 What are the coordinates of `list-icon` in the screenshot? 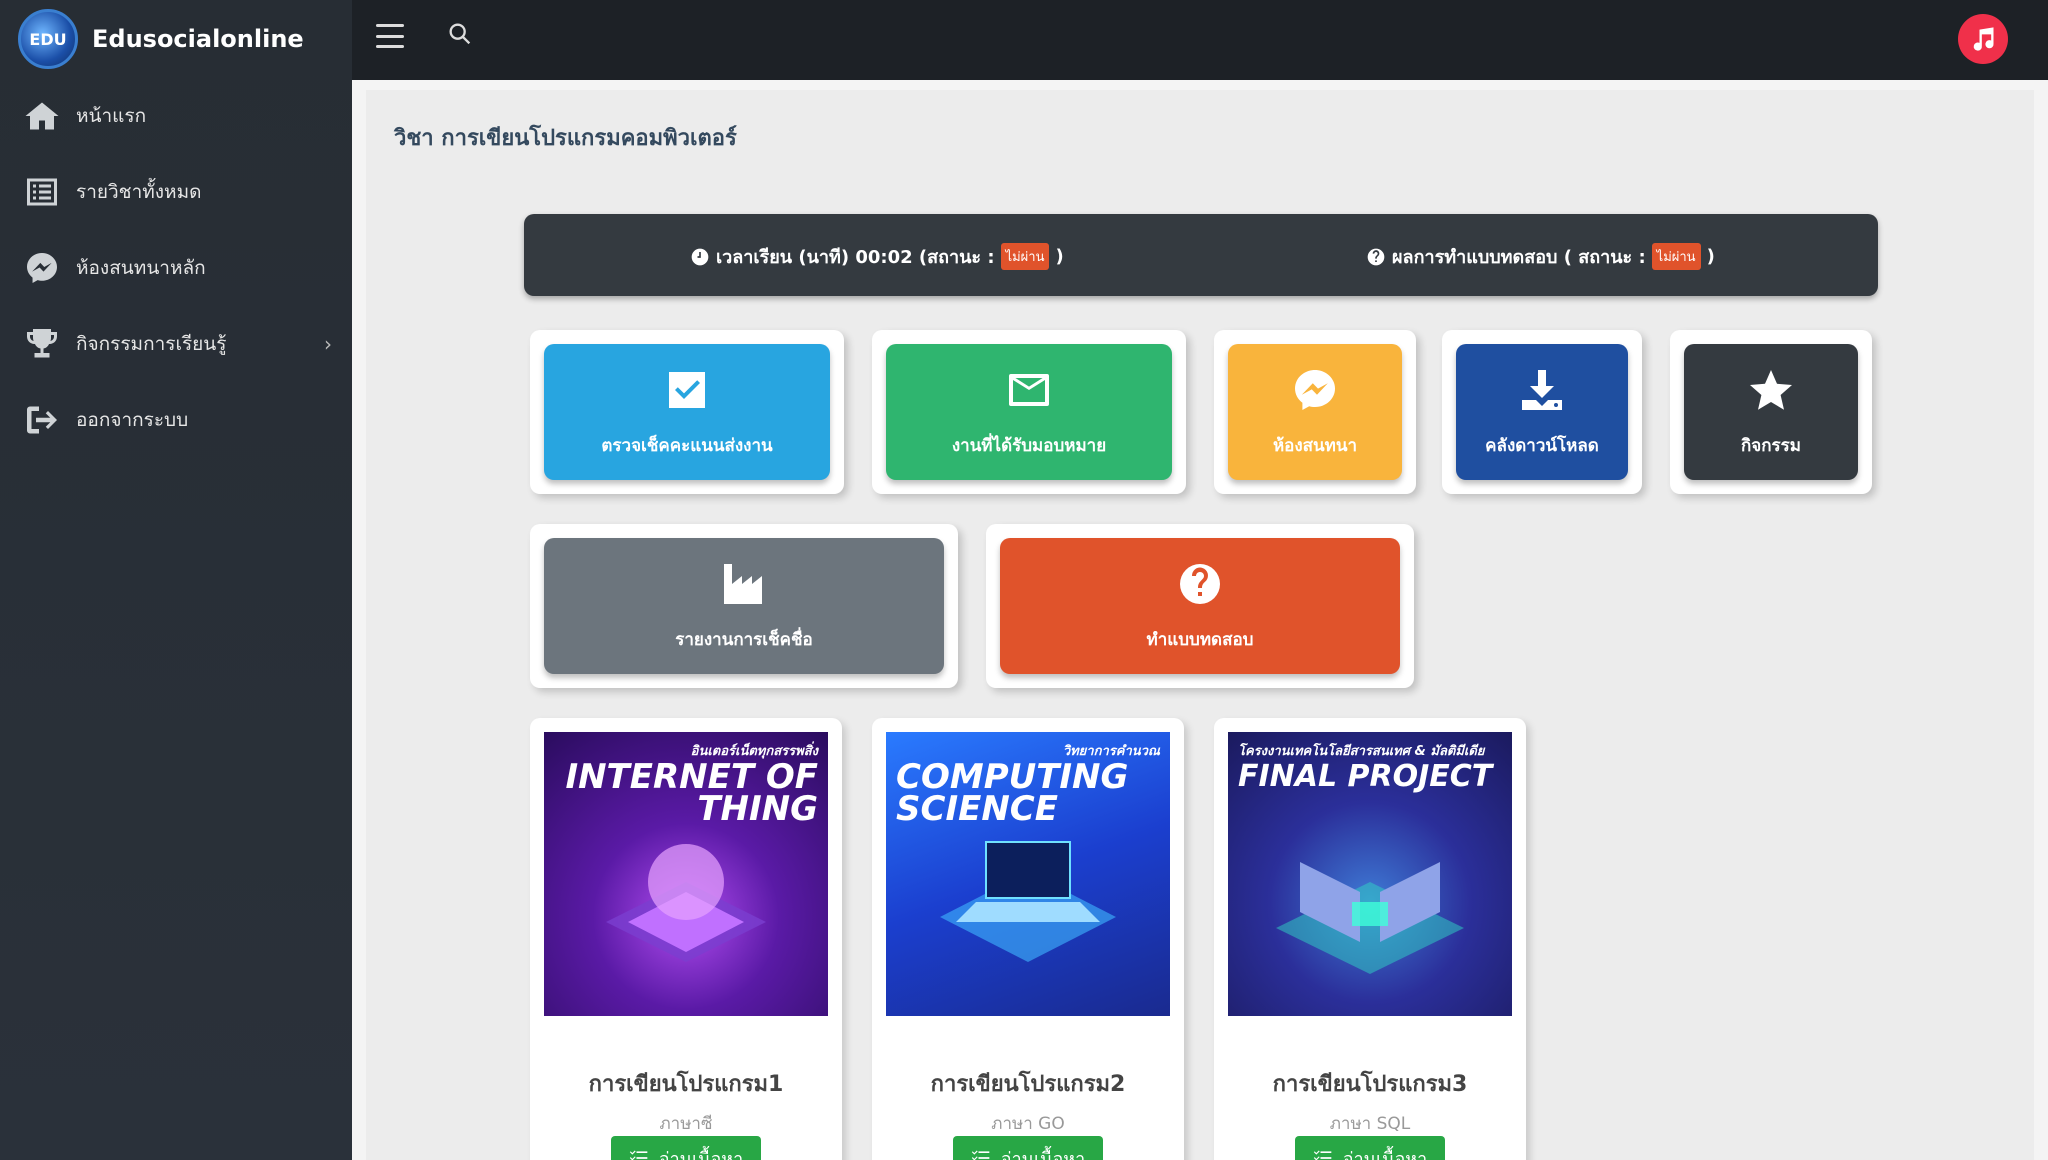 It's located at (42, 192).